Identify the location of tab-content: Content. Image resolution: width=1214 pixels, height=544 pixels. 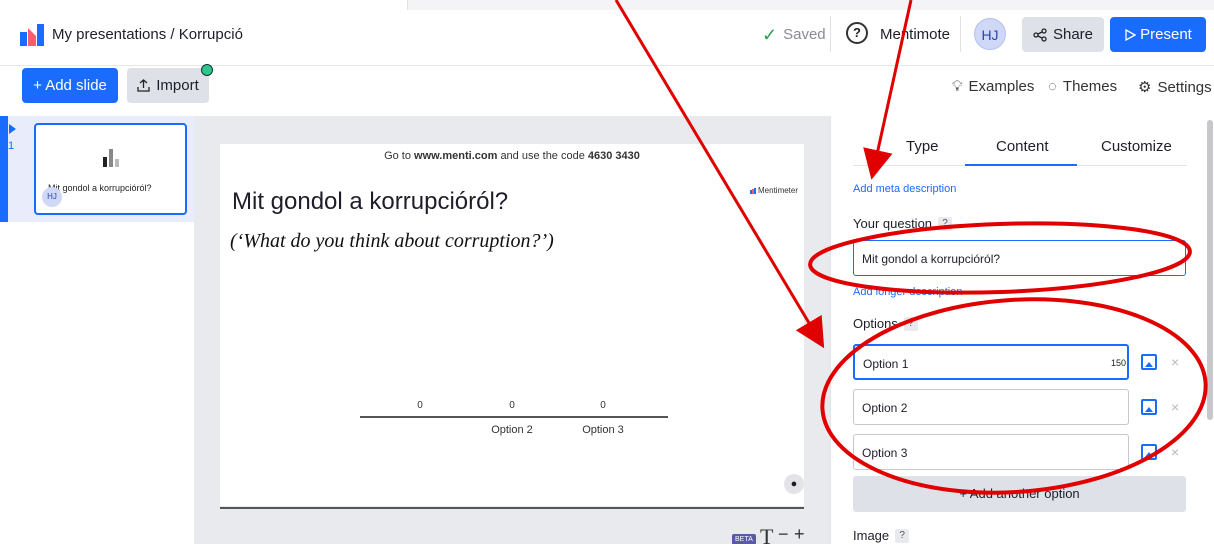
(1022, 146).